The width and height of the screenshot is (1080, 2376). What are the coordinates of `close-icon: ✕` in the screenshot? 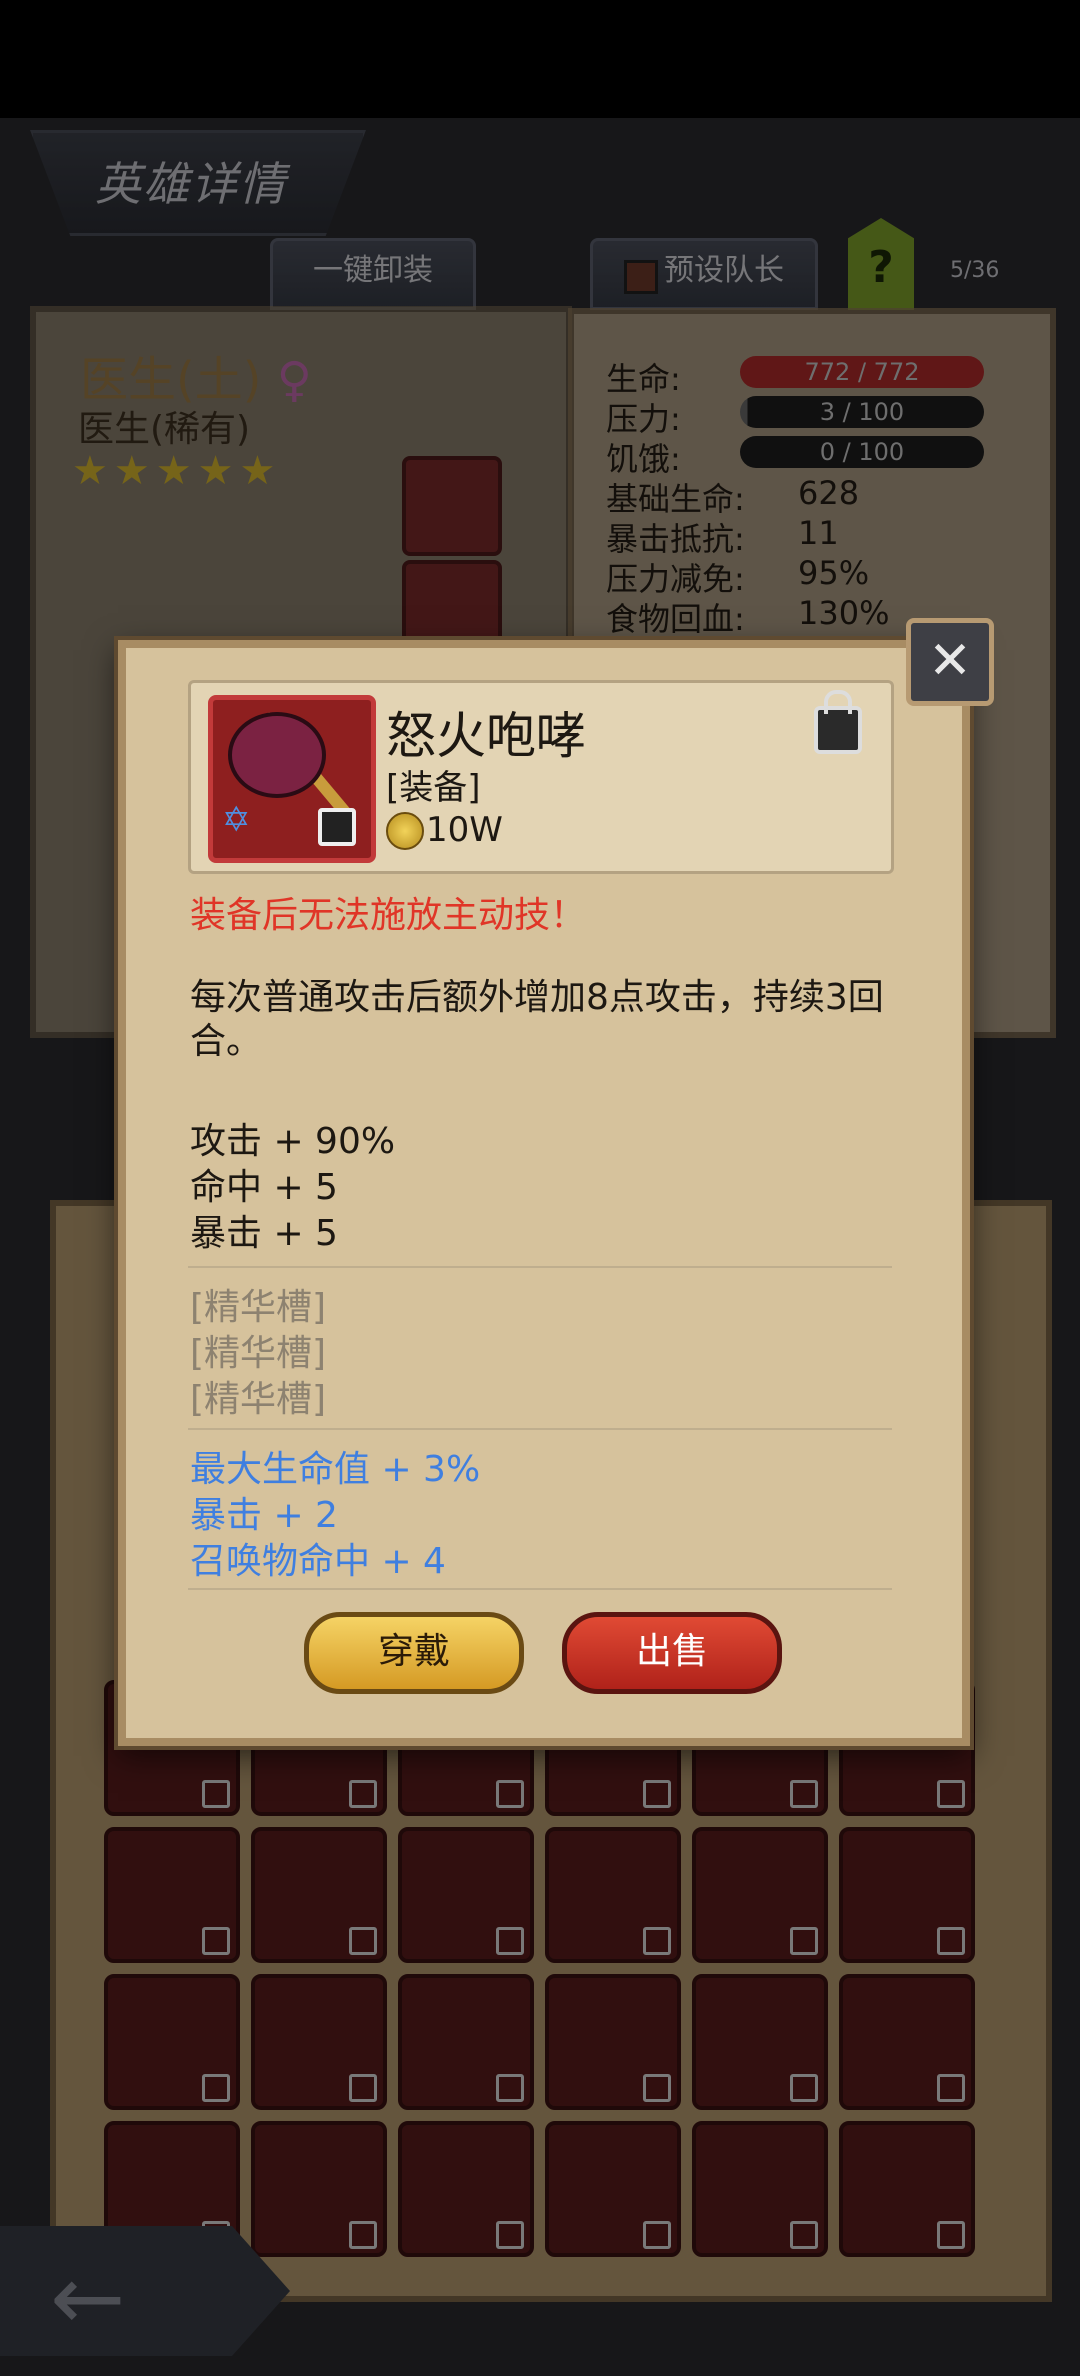 It's located at (950, 662).